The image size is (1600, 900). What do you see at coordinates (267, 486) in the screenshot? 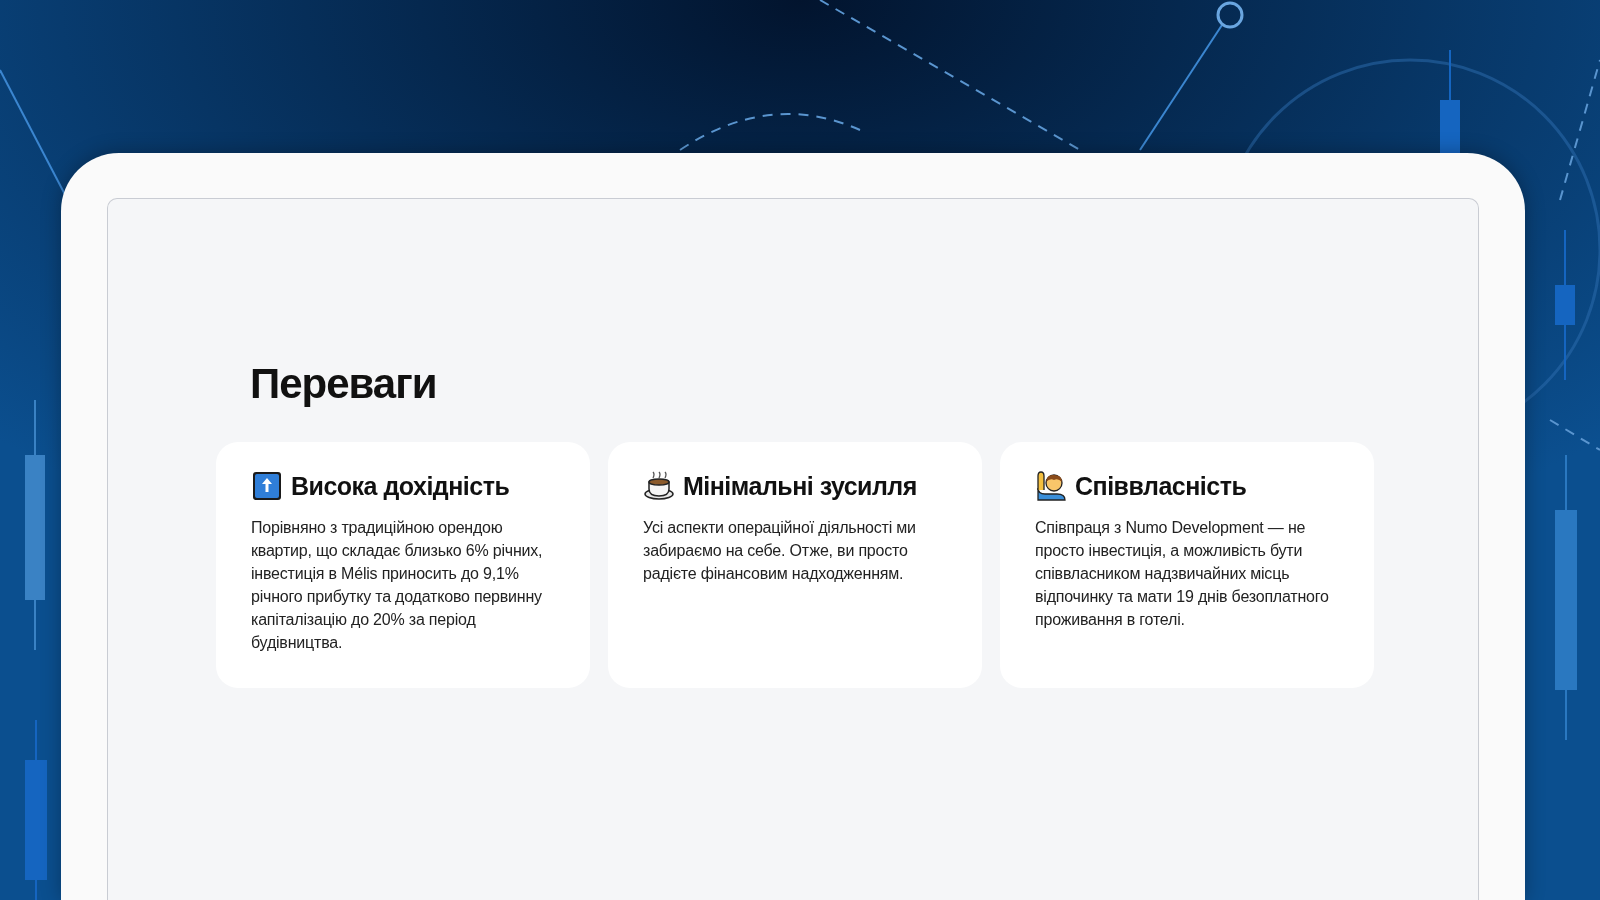
I see `arrow-up-icon` at bounding box center [267, 486].